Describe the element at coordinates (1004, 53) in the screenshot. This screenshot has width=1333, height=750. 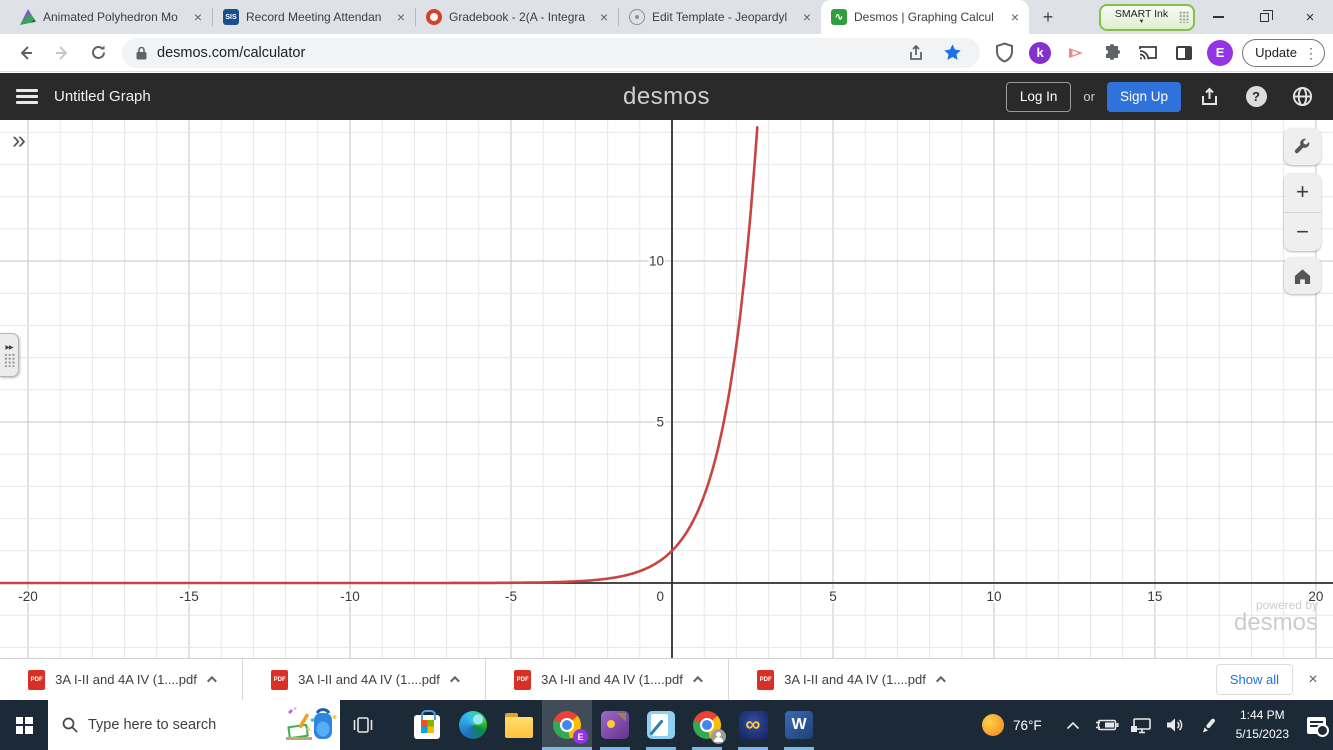
I see `shield-extension-button` at that location.